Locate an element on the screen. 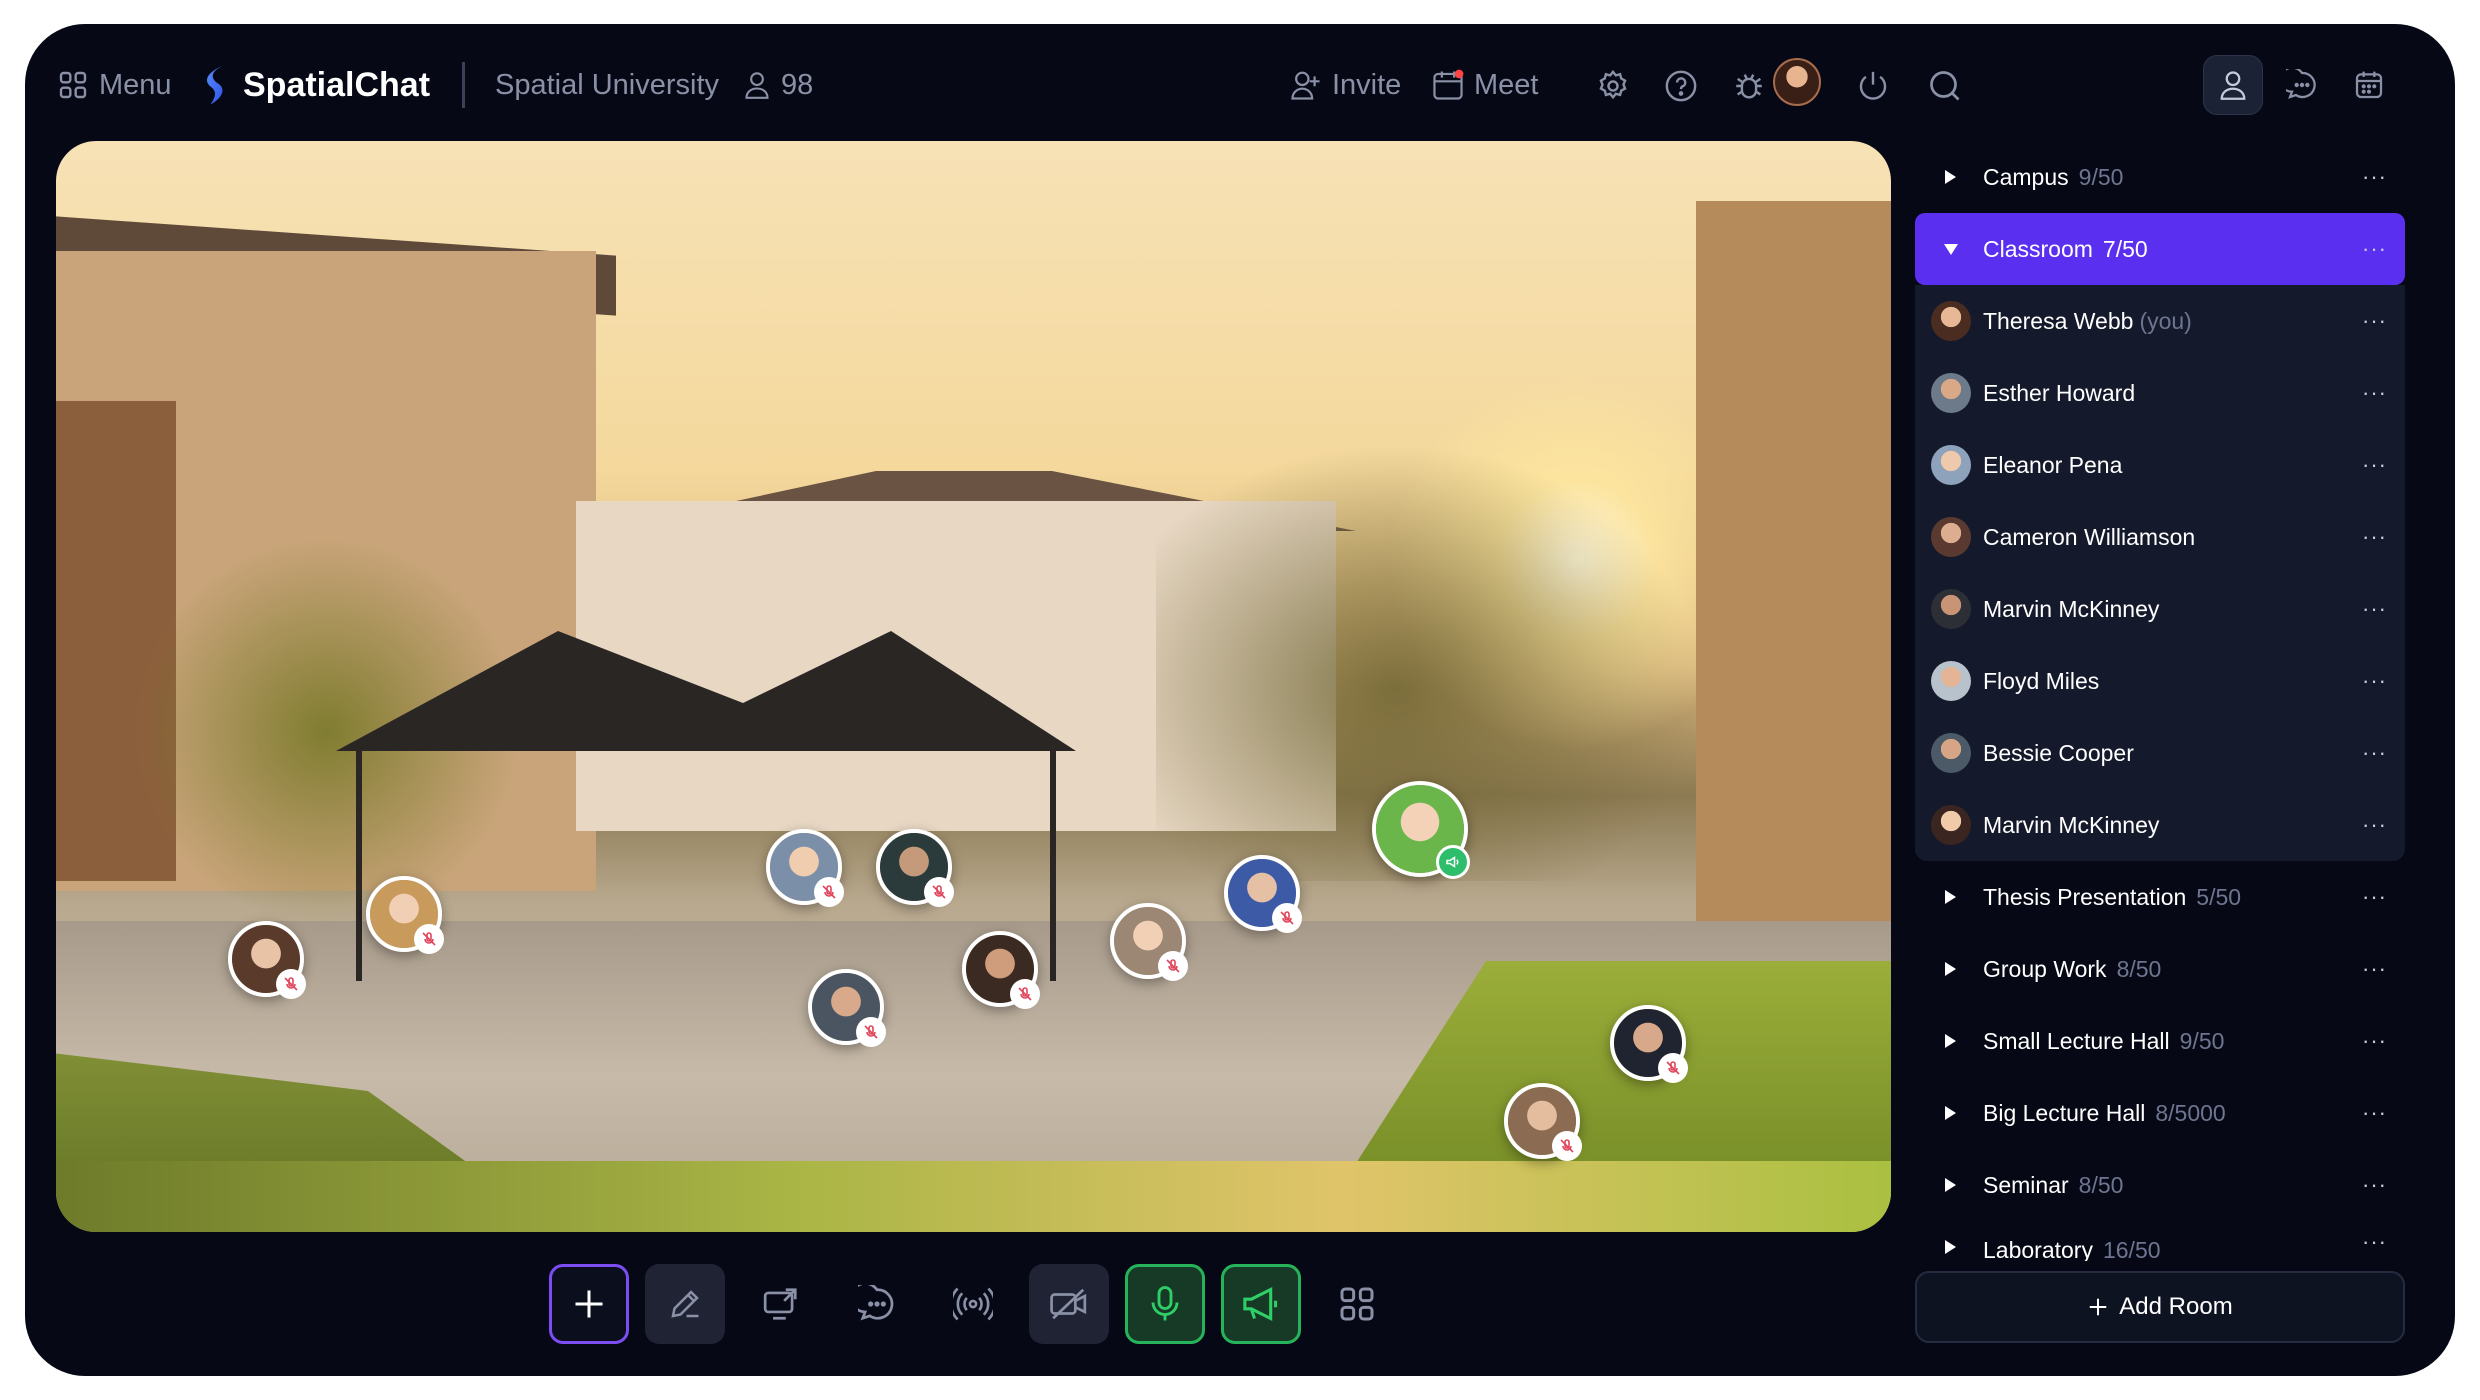  bug-report-button is located at coordinates (1749, 86).